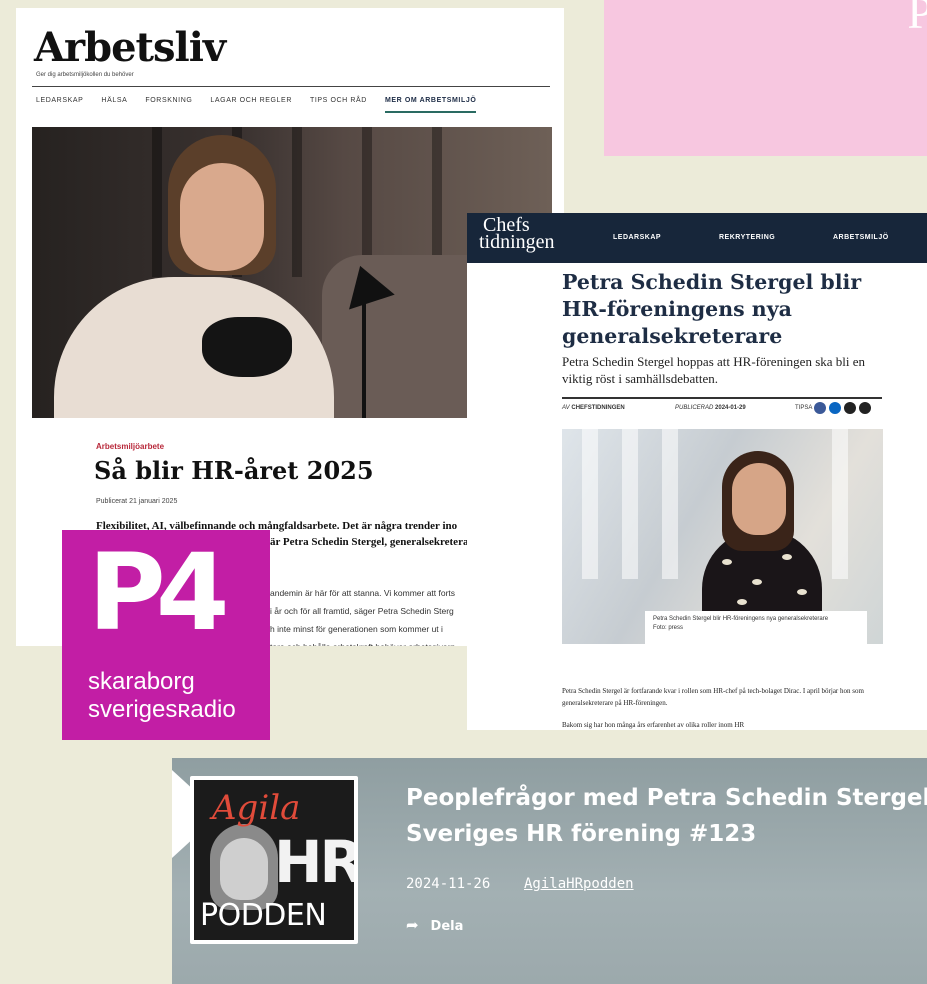 This screenshot has height=984, width=927. What do you see at coordinates (291, 86) in the screenshot?
I see `arbetsliv-divider` at bounding box center [291, 86].